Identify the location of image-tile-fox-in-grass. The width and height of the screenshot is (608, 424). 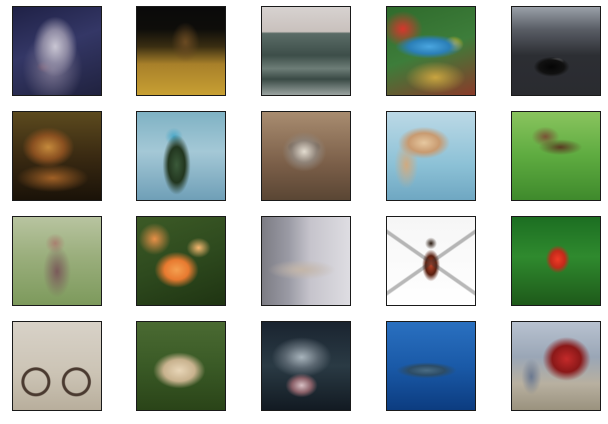
(181, 51).